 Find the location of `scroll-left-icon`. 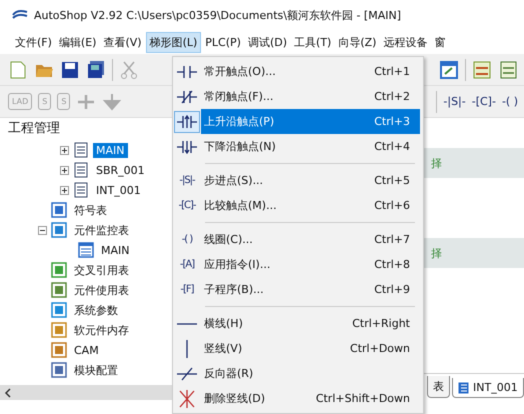

scroll-left-icon is located at coordinates (8, 393).